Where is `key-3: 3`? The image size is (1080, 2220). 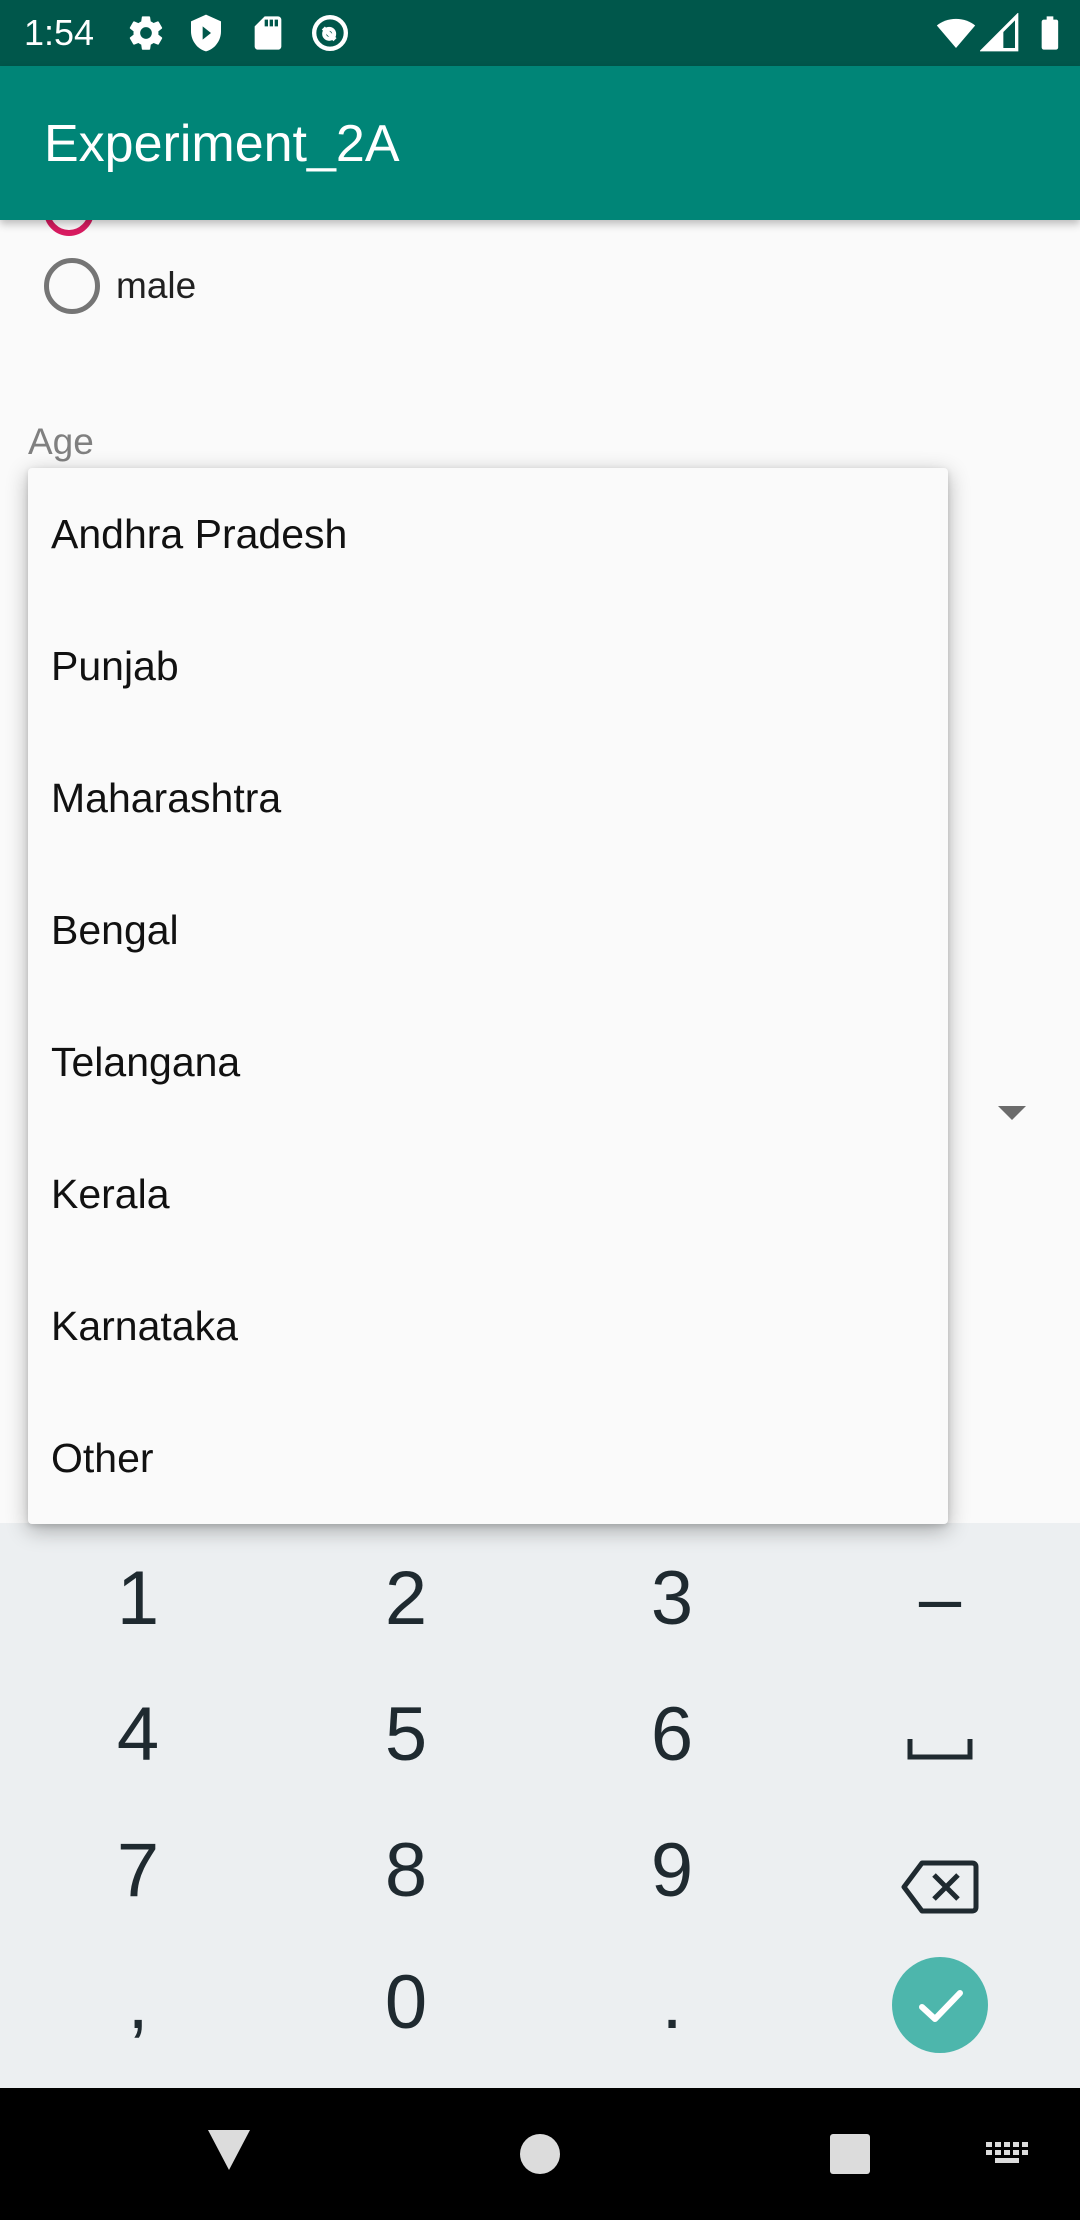
key-3: 3 is located at coordinates (672, 1599).